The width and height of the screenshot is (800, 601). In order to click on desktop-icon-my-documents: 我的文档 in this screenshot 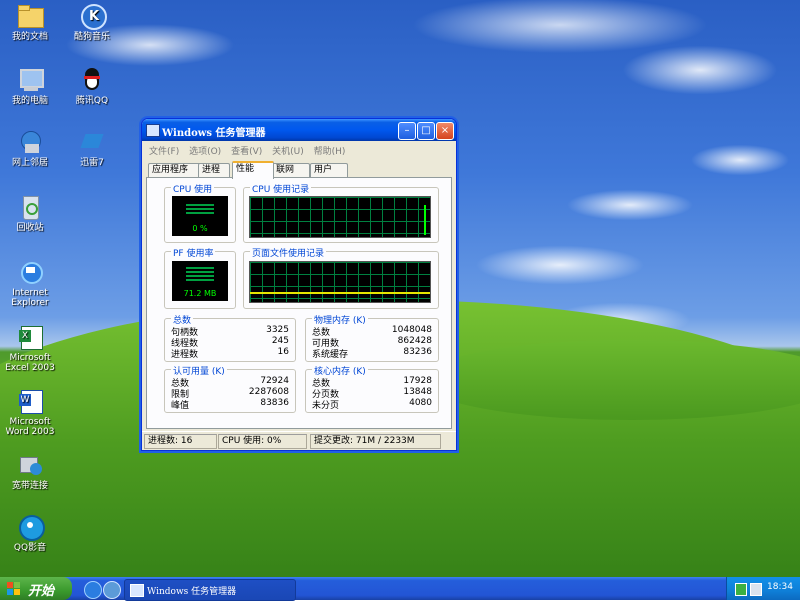, I will do `click(31, 22)`.